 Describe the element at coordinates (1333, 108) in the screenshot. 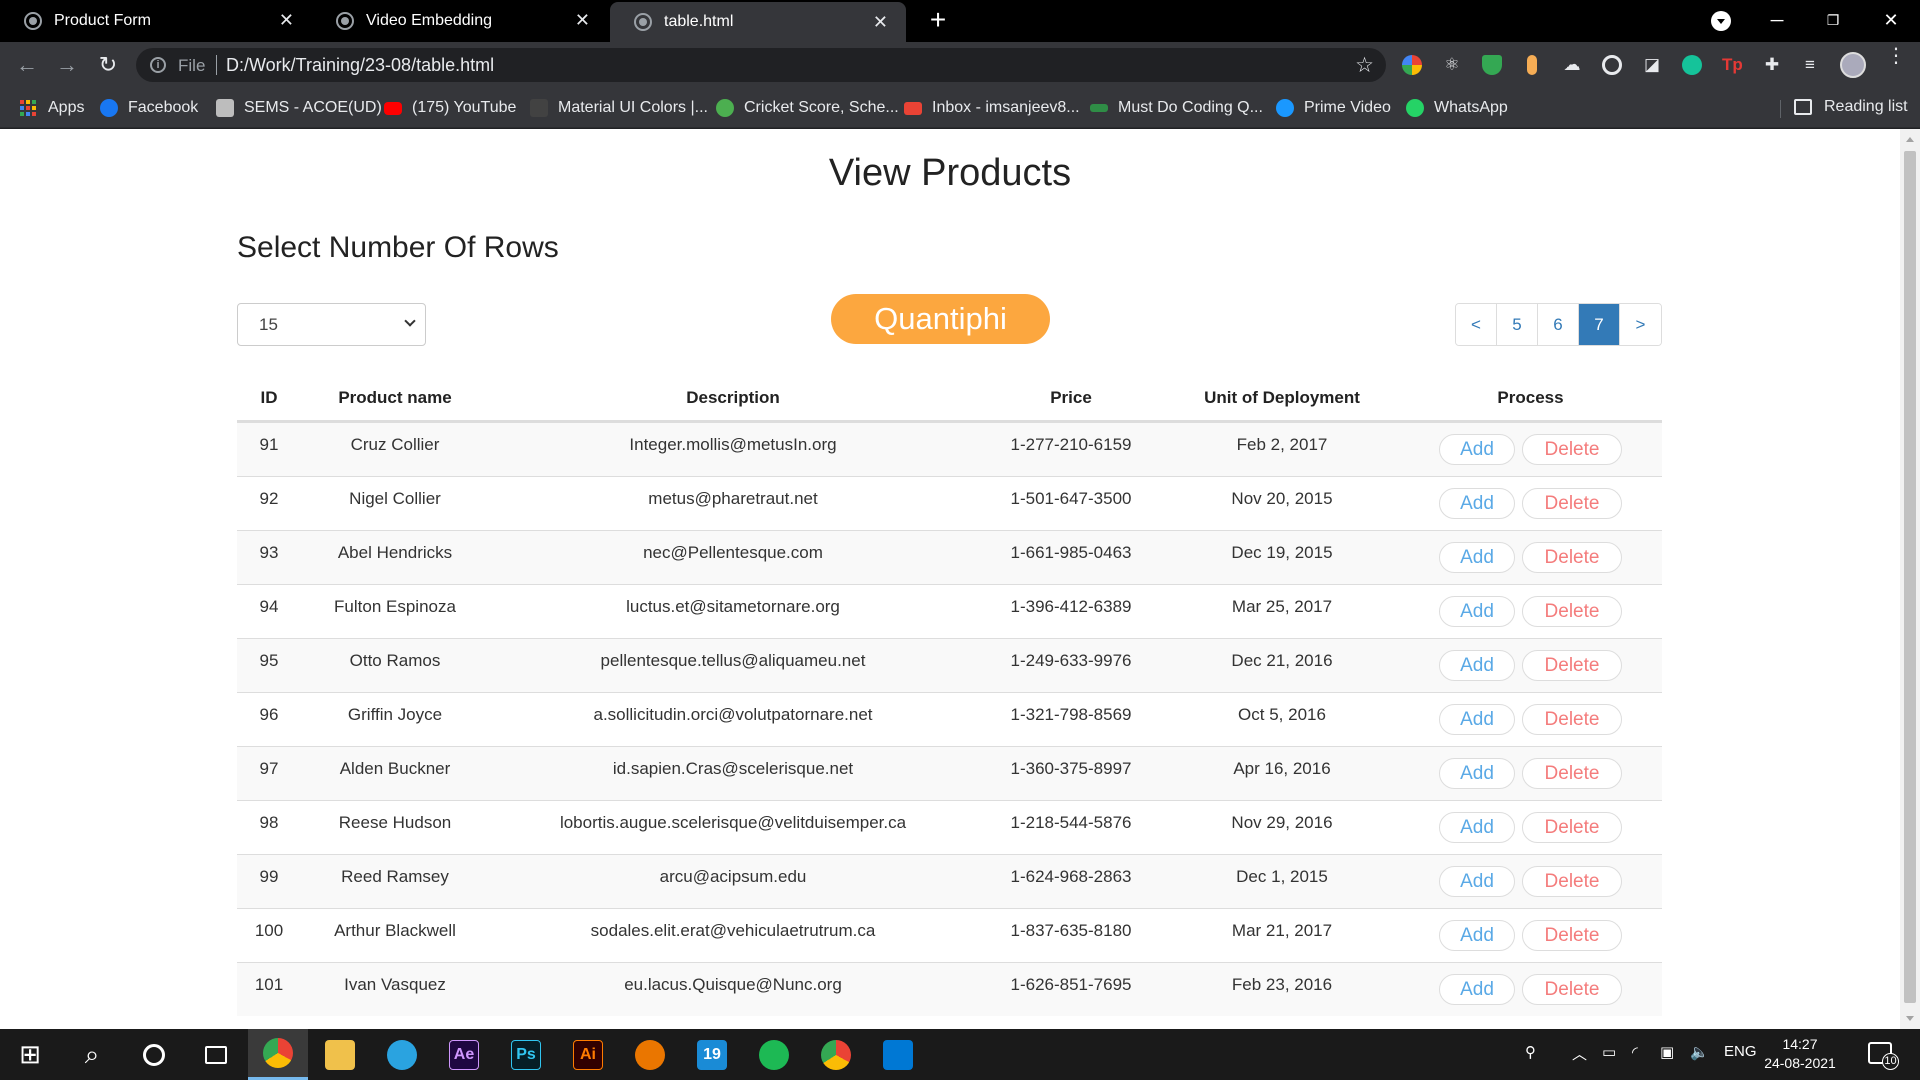

I see `bookmark-prime-video: Prime Video` at that location.